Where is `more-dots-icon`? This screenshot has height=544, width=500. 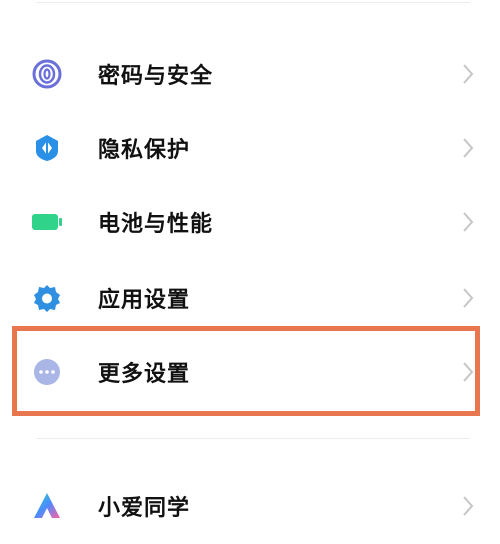 more-dots-icon is located at coordinates (47, 372).